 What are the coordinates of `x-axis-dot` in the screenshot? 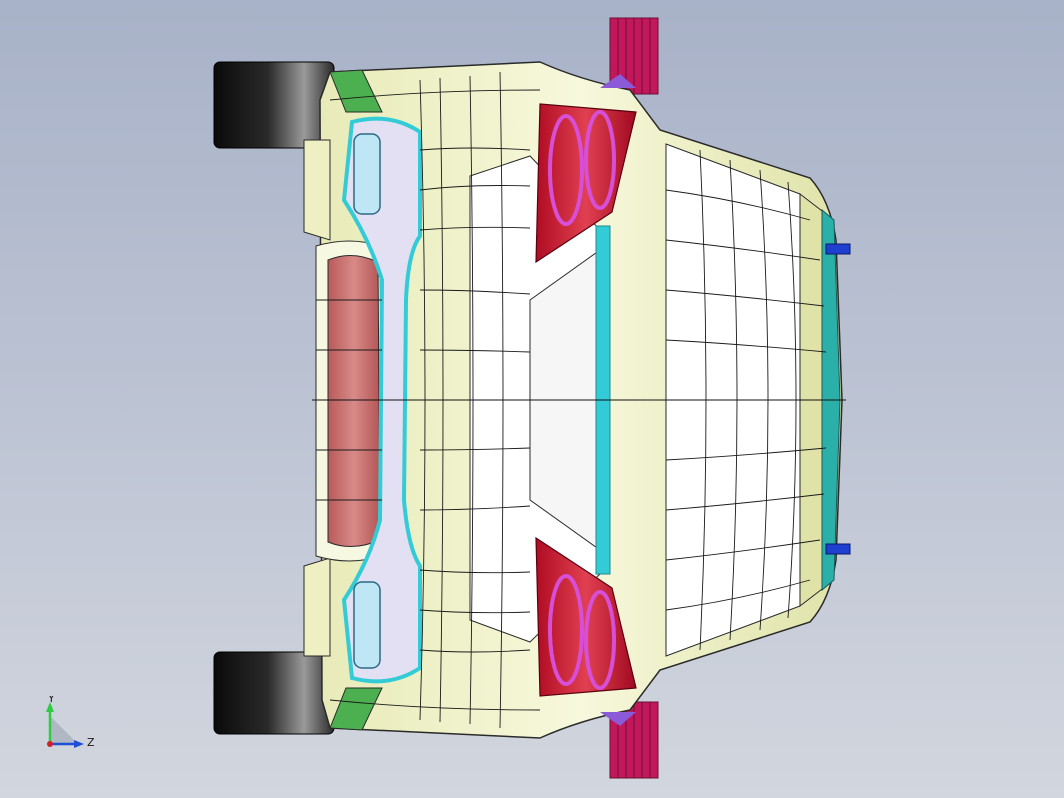 It's located at (50, 744).